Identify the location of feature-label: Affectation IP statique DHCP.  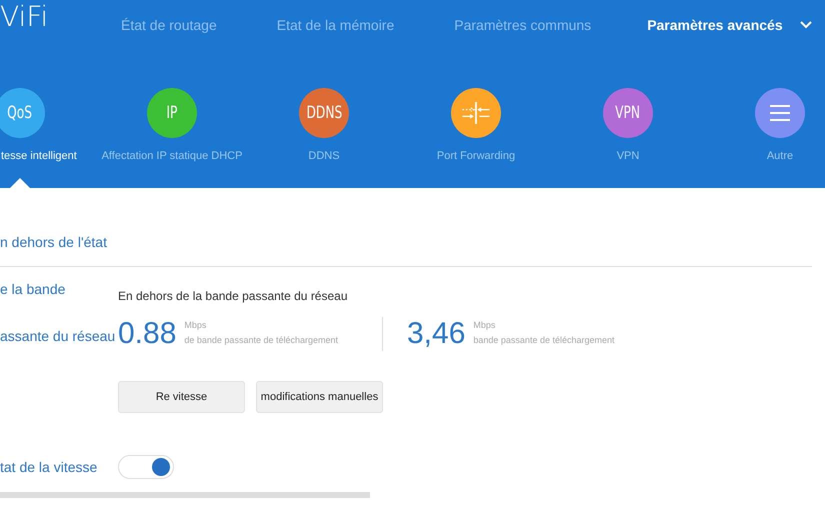
(172, 156).